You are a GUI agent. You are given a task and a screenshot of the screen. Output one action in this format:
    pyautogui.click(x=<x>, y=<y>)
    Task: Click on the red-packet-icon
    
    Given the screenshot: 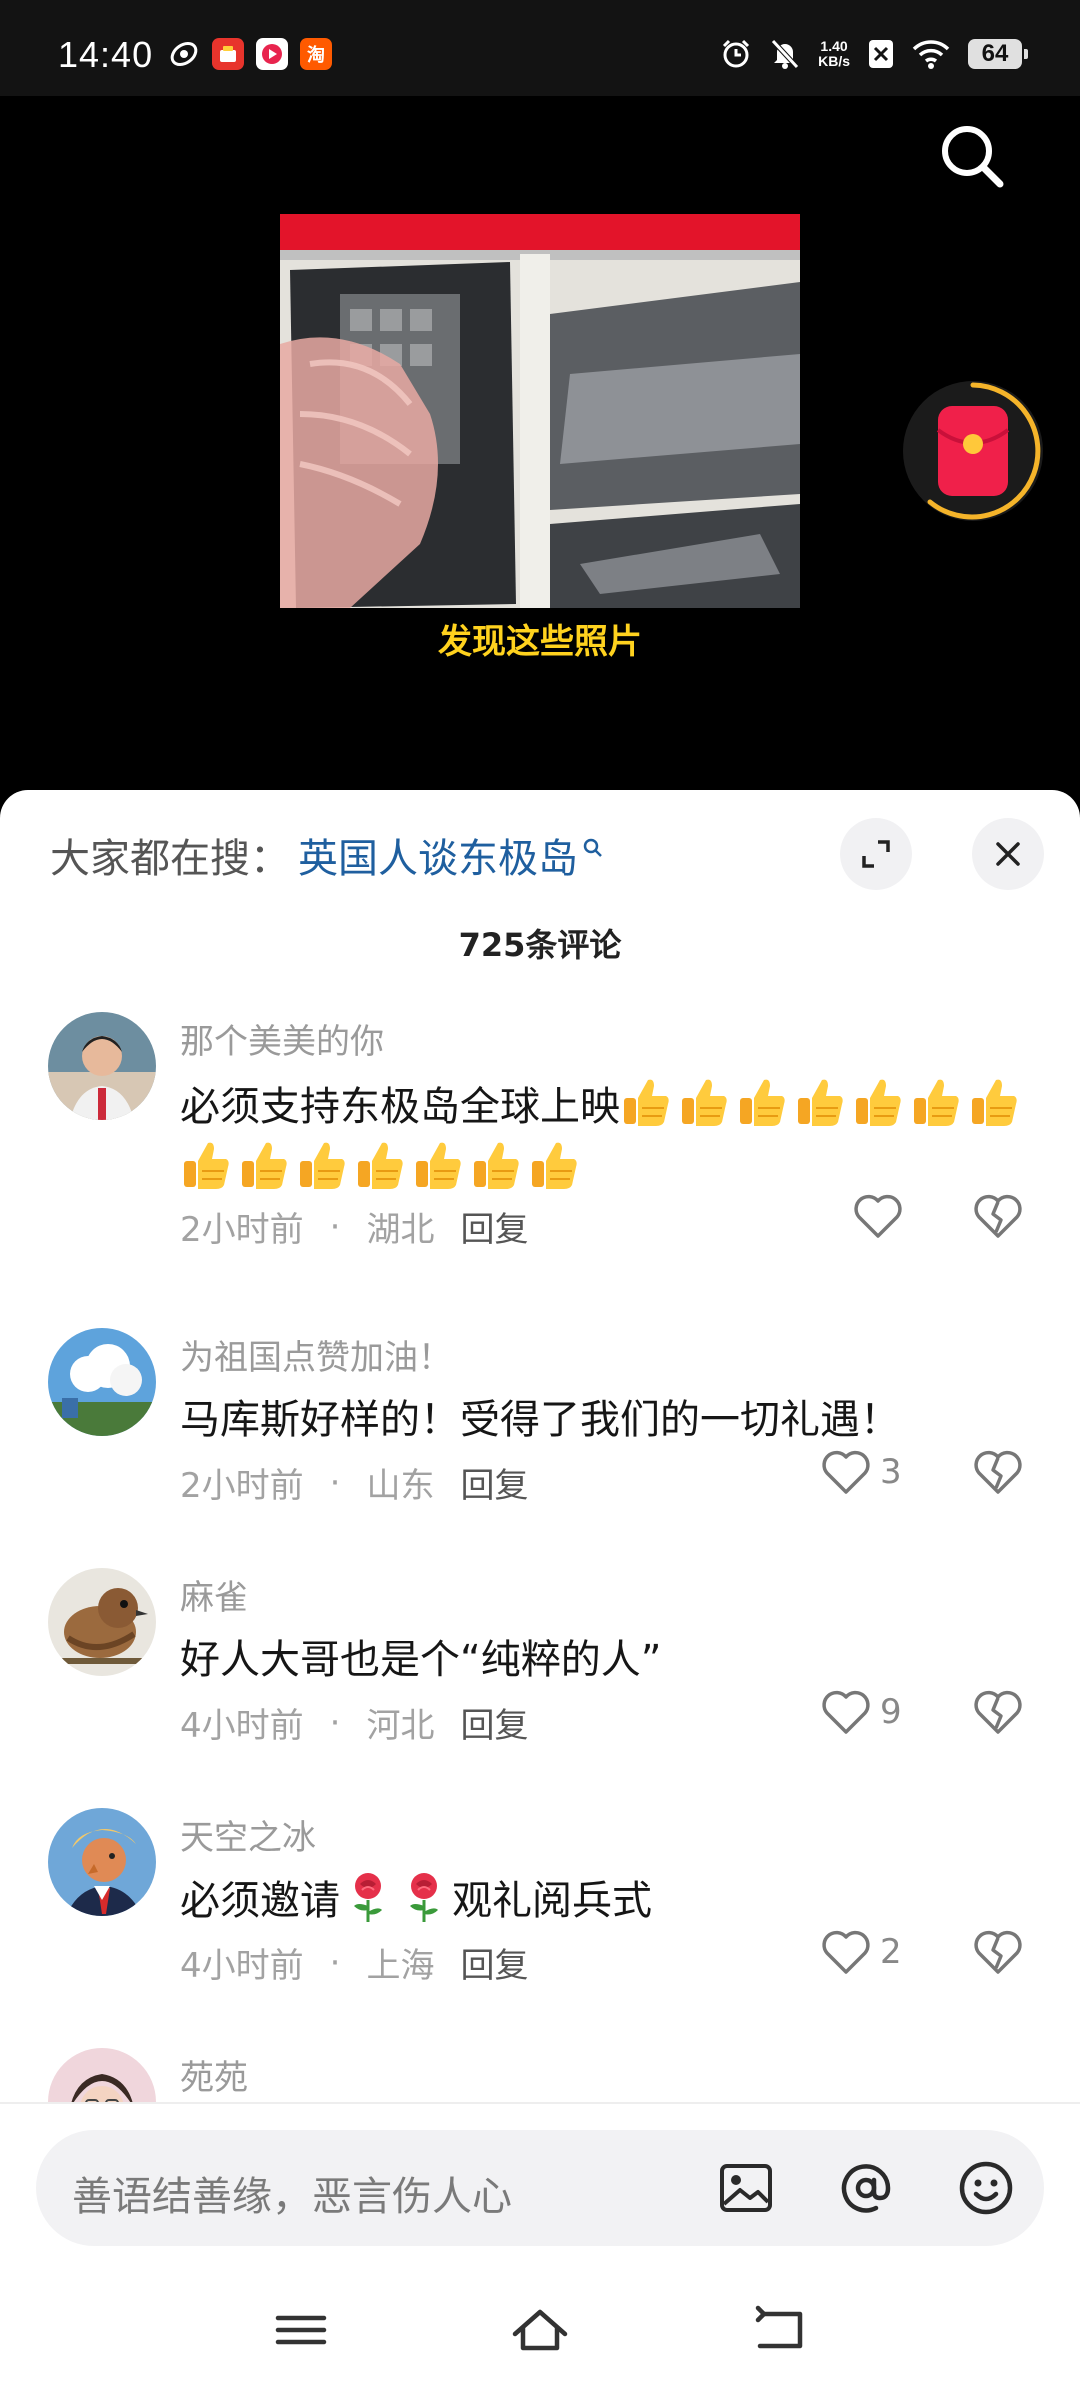 What is the action you would take?
    pyautogui.click(x=973, y=451)
    